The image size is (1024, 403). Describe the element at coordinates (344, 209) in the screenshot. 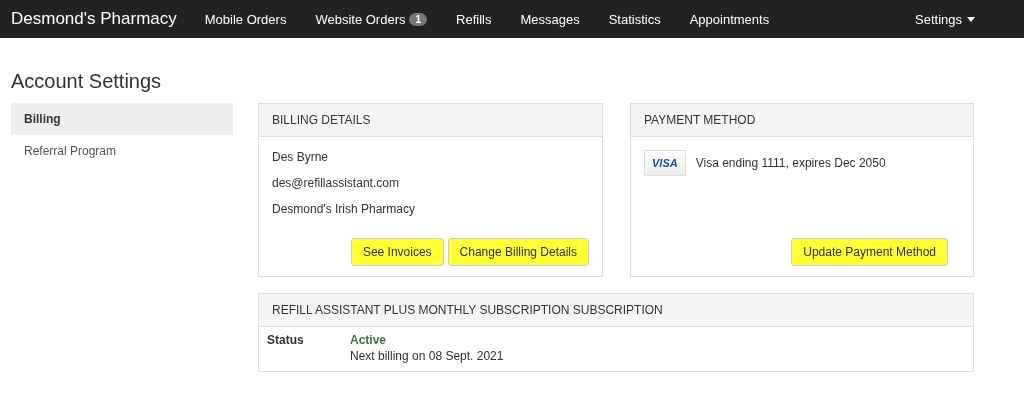

I see `billing-line: Desmond's Irish Pharmacy` at that location.